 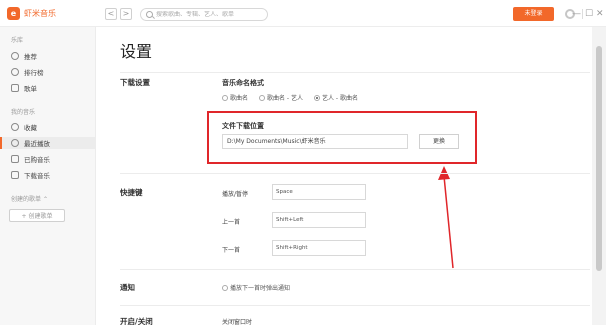 I want to click on sidebar-item-label: 歌单, so click(x=30, y=89).